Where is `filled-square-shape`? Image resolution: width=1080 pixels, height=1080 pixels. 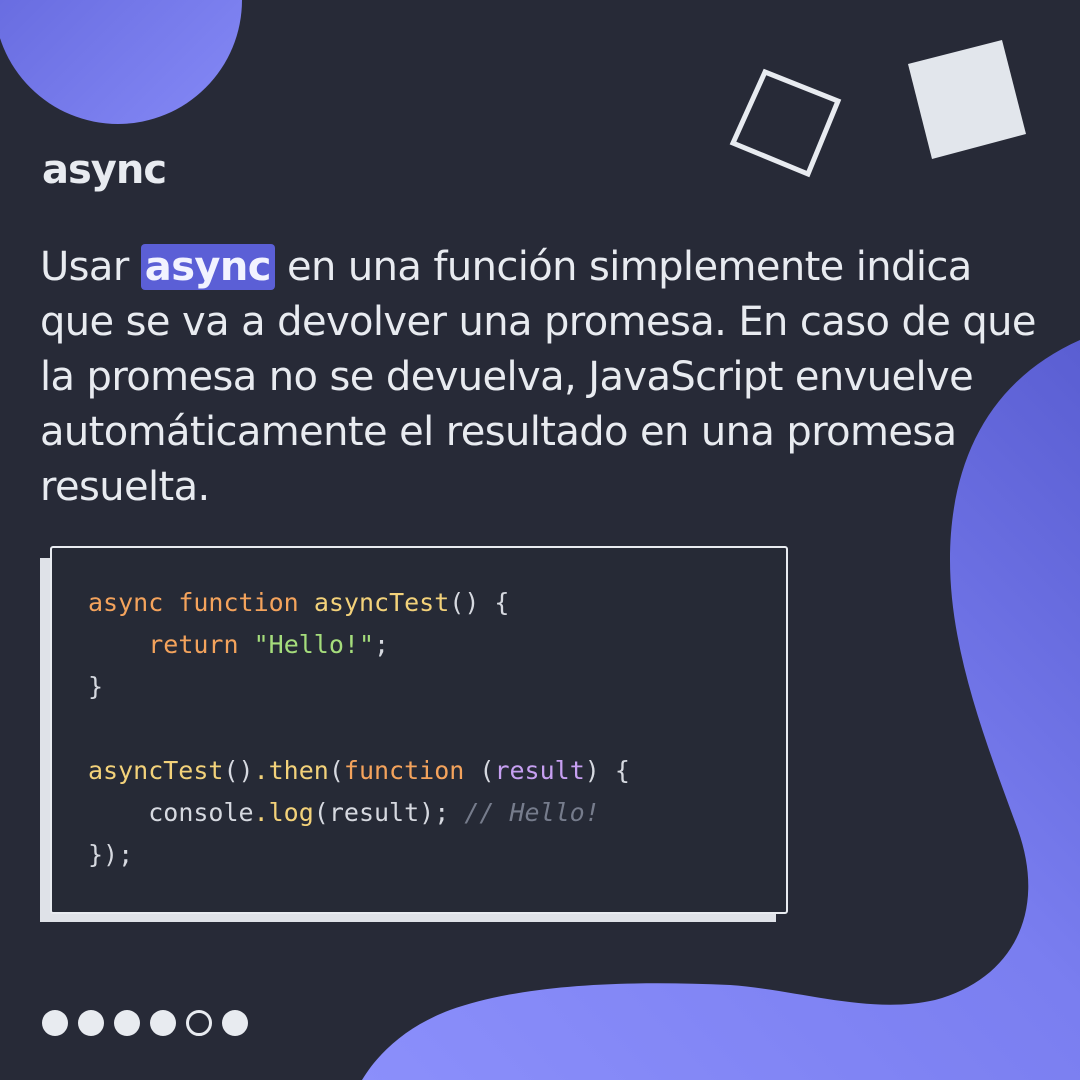
filled-square-shape is located at coordinates (967, 99).